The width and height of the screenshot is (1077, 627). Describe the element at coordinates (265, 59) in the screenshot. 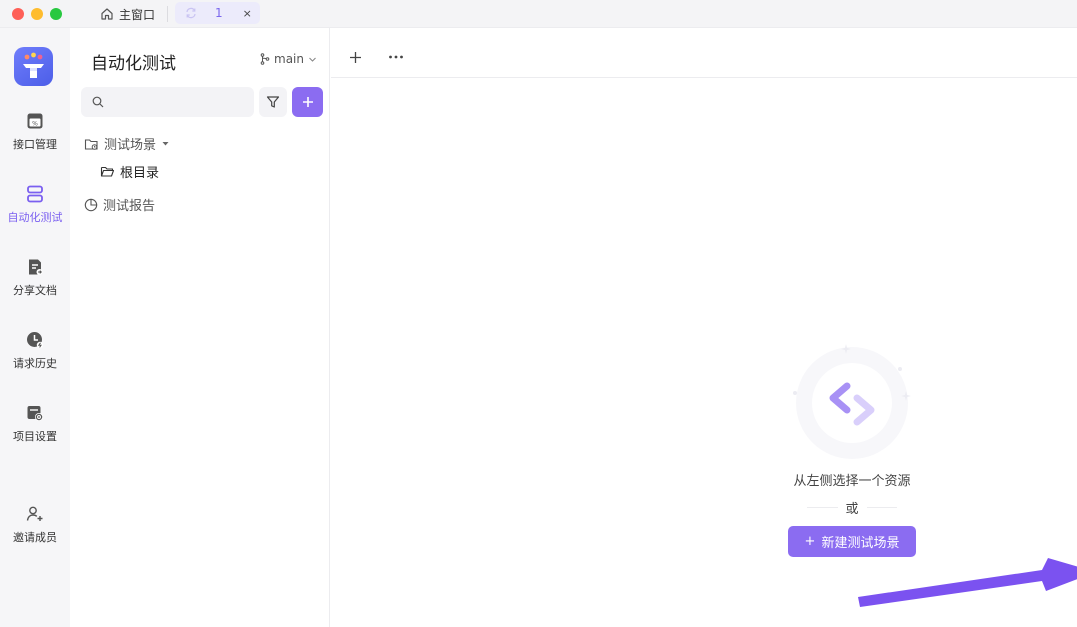

I see `branch-icon` at that location.